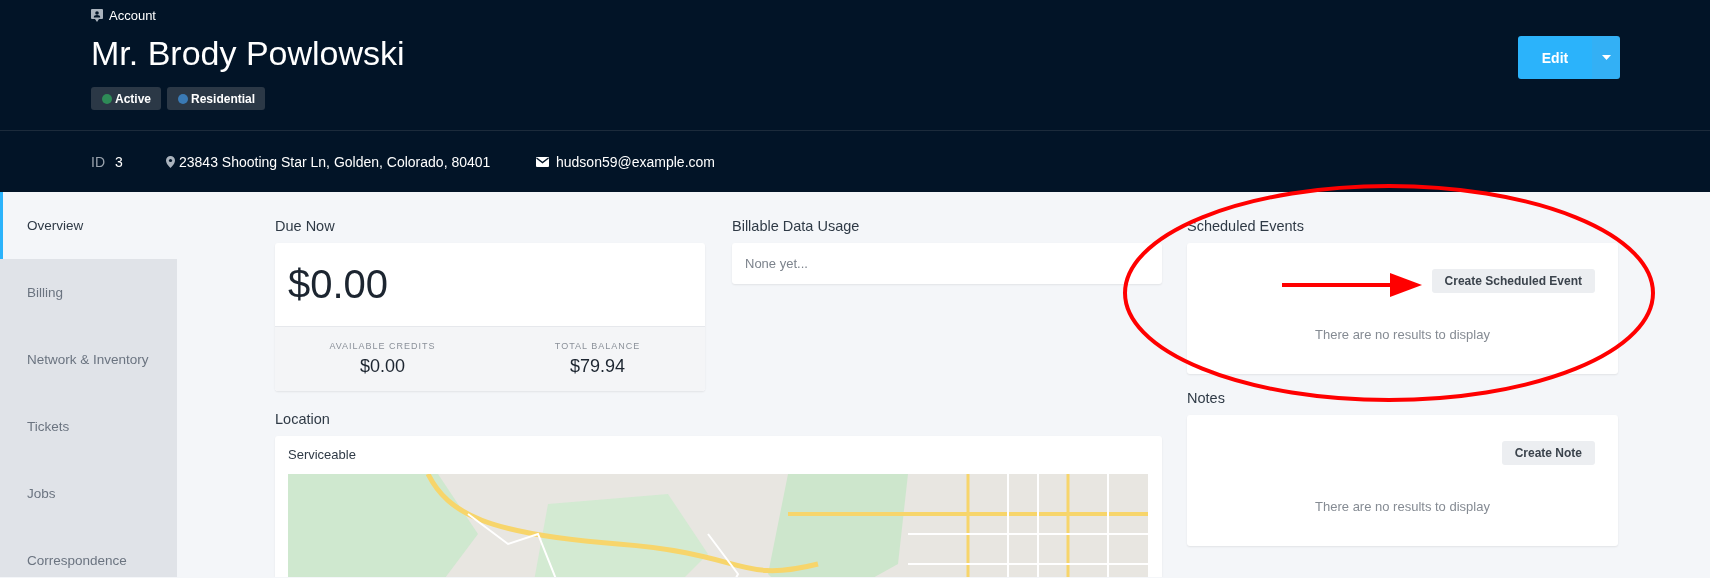 This screenshot has height=578, width=1710. Describe the element at coordinates (1513, 281) in the screenshot. I see `create-event-button: Create Scheduled Event` at that location.